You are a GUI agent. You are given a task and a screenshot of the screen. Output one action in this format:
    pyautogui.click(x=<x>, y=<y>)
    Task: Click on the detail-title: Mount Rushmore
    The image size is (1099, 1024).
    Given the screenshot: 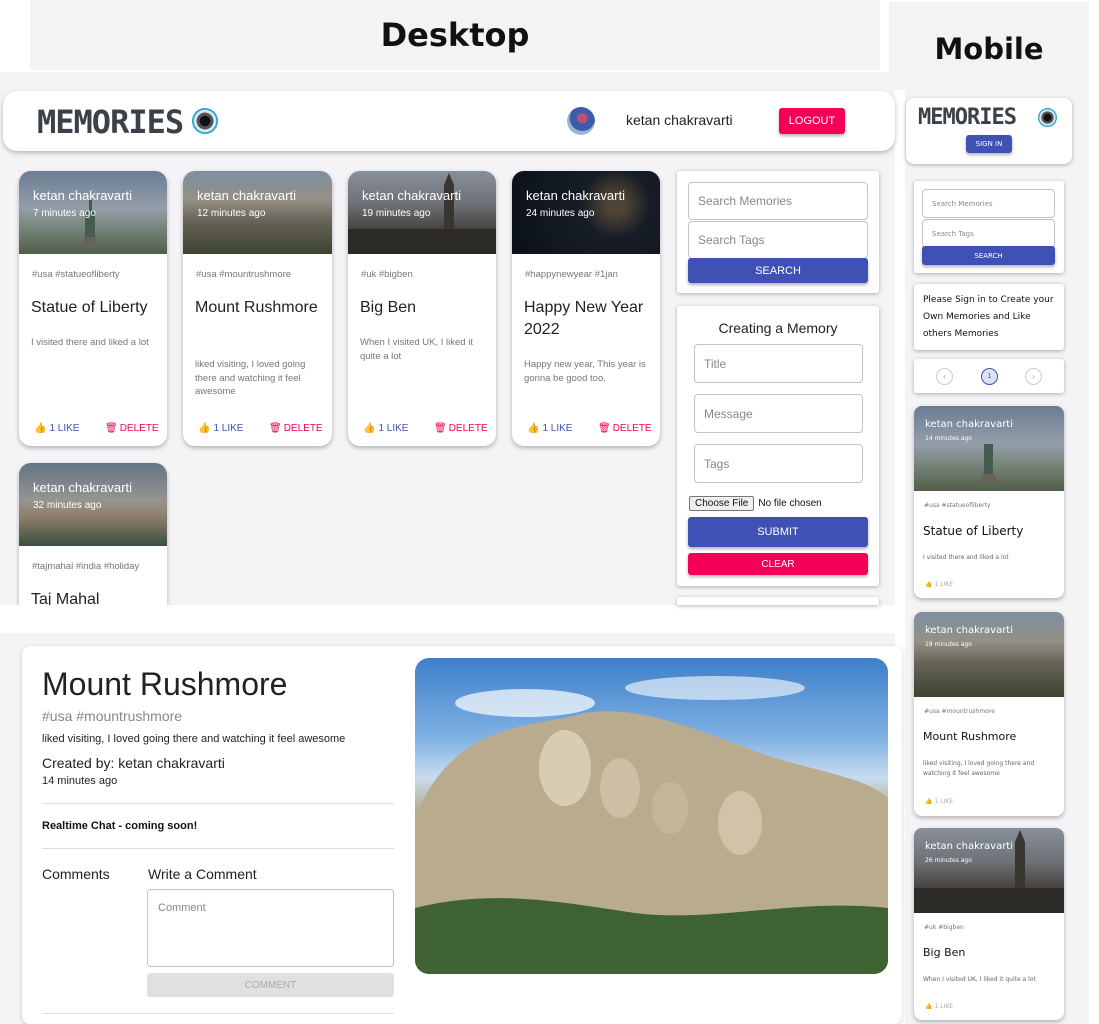 What is the action you would take?
    pyautogui.click(x=165, y=684)
    